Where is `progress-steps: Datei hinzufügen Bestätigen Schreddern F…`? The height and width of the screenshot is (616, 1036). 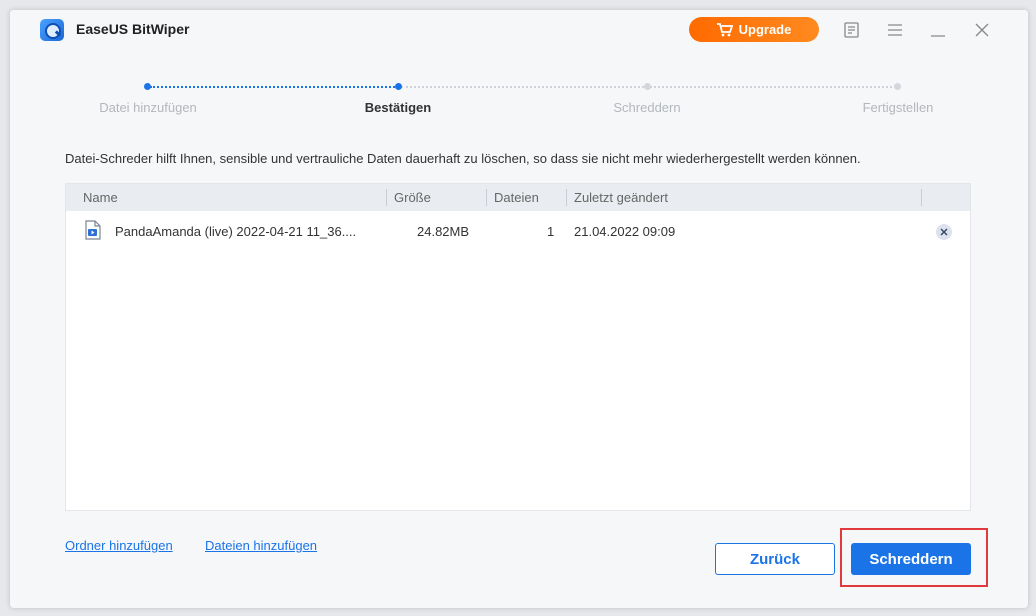 progress-steps: Datei hinzufügen Bestätigen Schreddern F… is located at coordinates (519, 103).